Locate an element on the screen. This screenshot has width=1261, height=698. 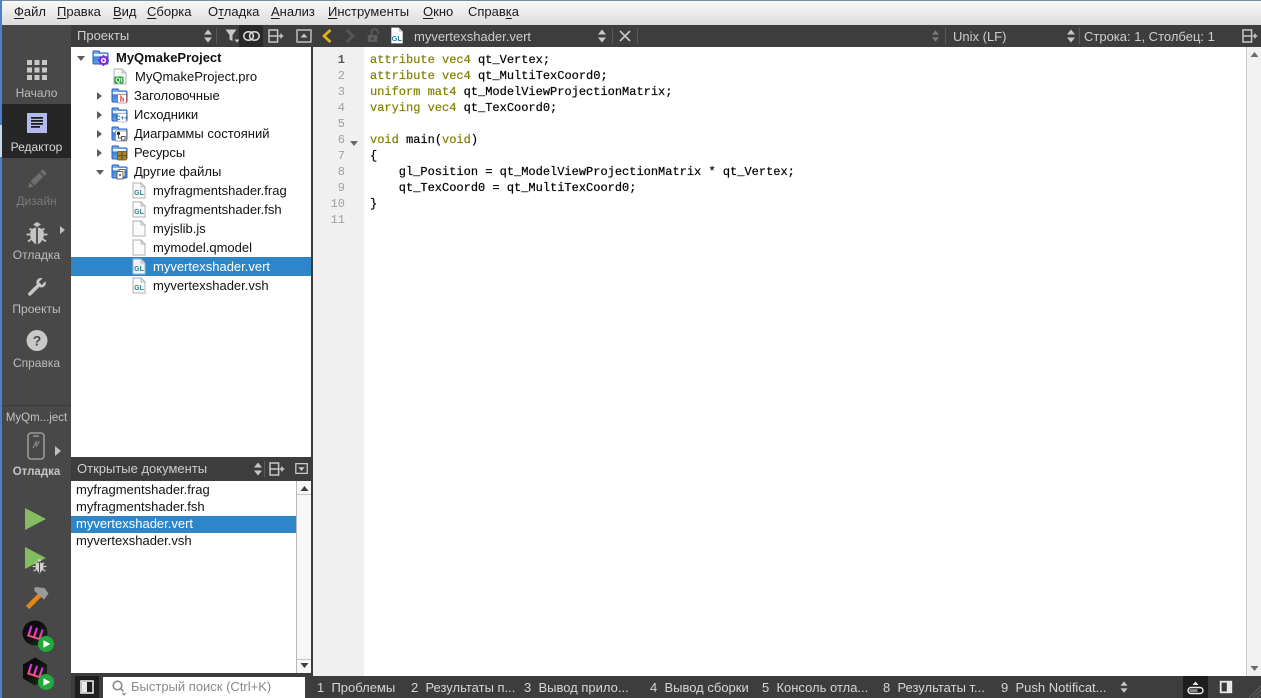
svg-text: C++ is located at coordinates (122, 118).